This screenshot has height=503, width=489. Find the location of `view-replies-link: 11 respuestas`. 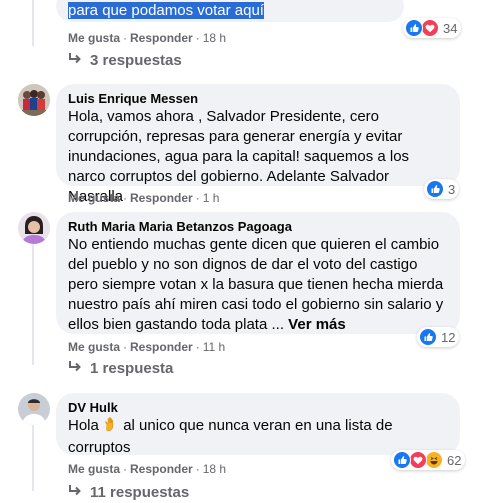

view-replies-link: 11 respuestas is located at coordinates (128, 493).